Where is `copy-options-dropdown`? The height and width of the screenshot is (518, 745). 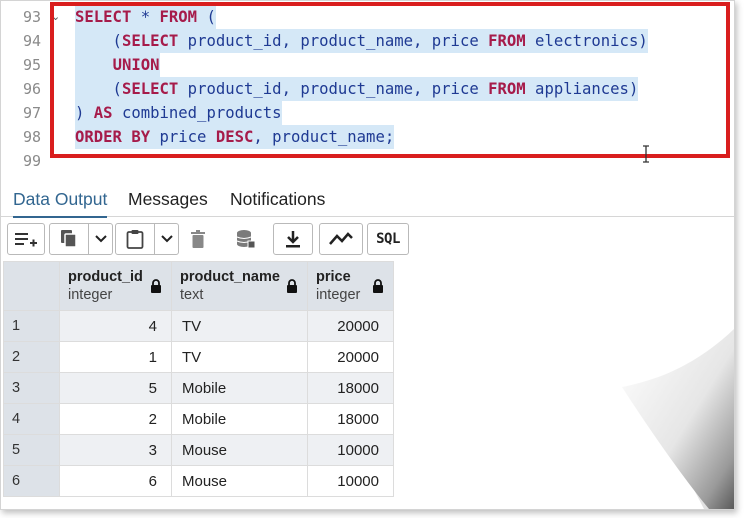 copy-options-dropdown is located at coordinates (101, 239).